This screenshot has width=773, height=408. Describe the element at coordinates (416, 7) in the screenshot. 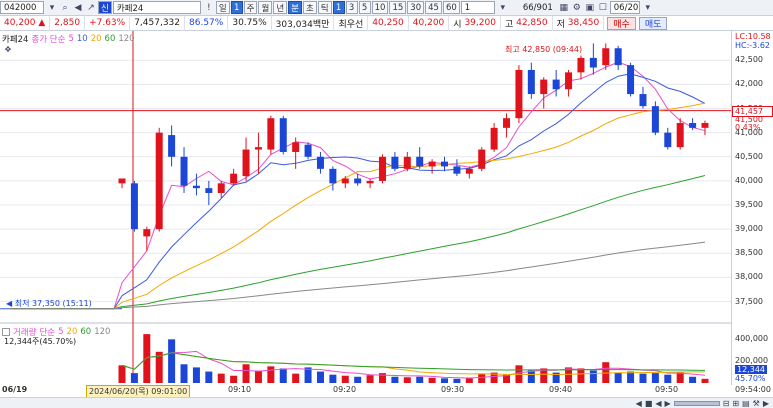

I see `minute-button-30: 30` at that location.